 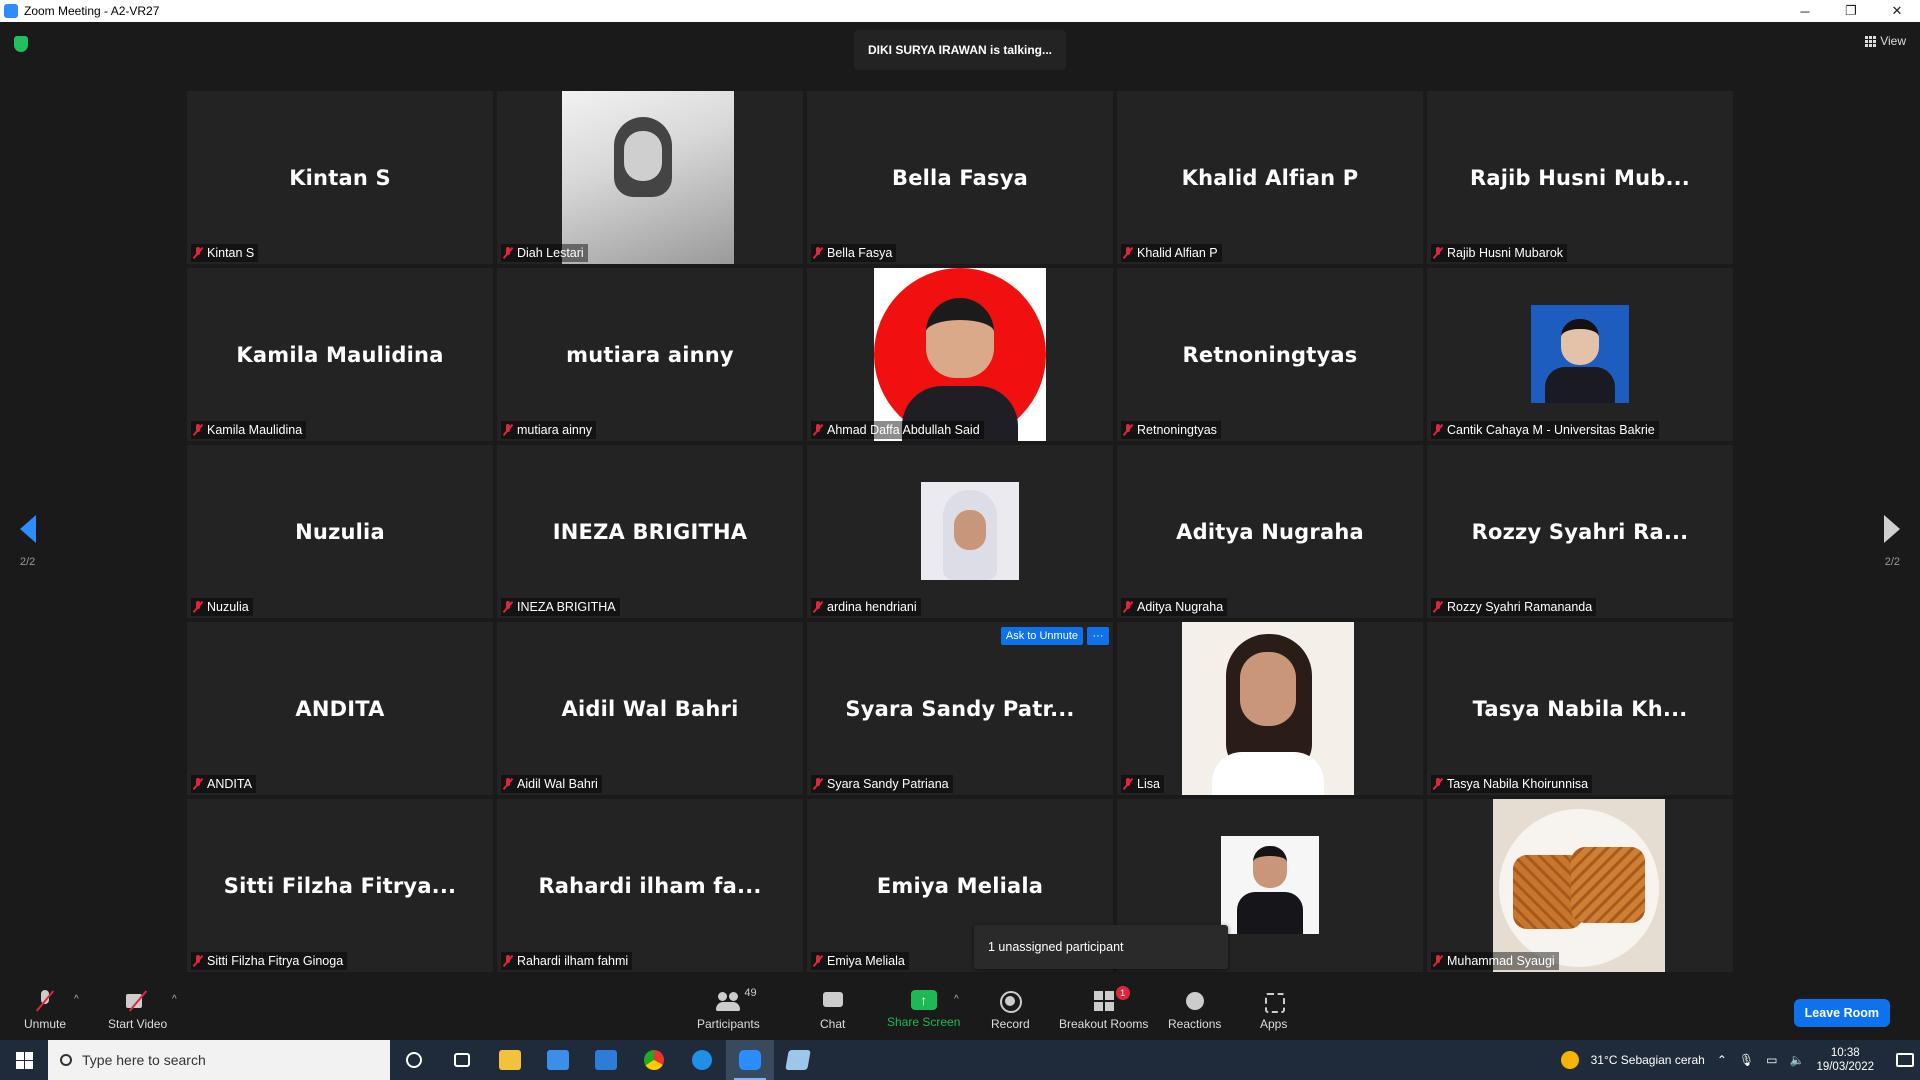 I want to click on zoom-taskbar-button, so click(x=750, y=1060).